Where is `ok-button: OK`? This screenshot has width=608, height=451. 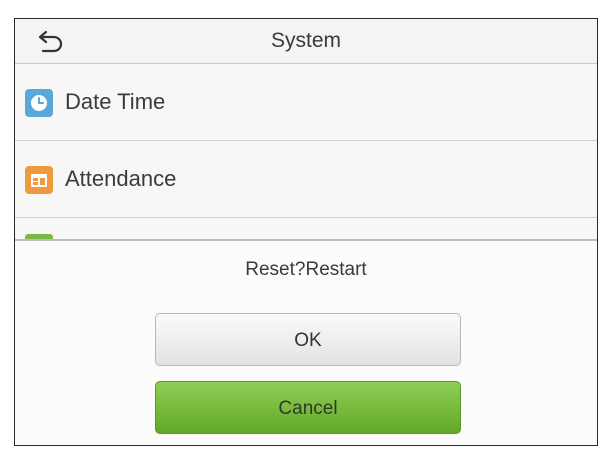 ok-button: OK is located at coordinates (308, 339).